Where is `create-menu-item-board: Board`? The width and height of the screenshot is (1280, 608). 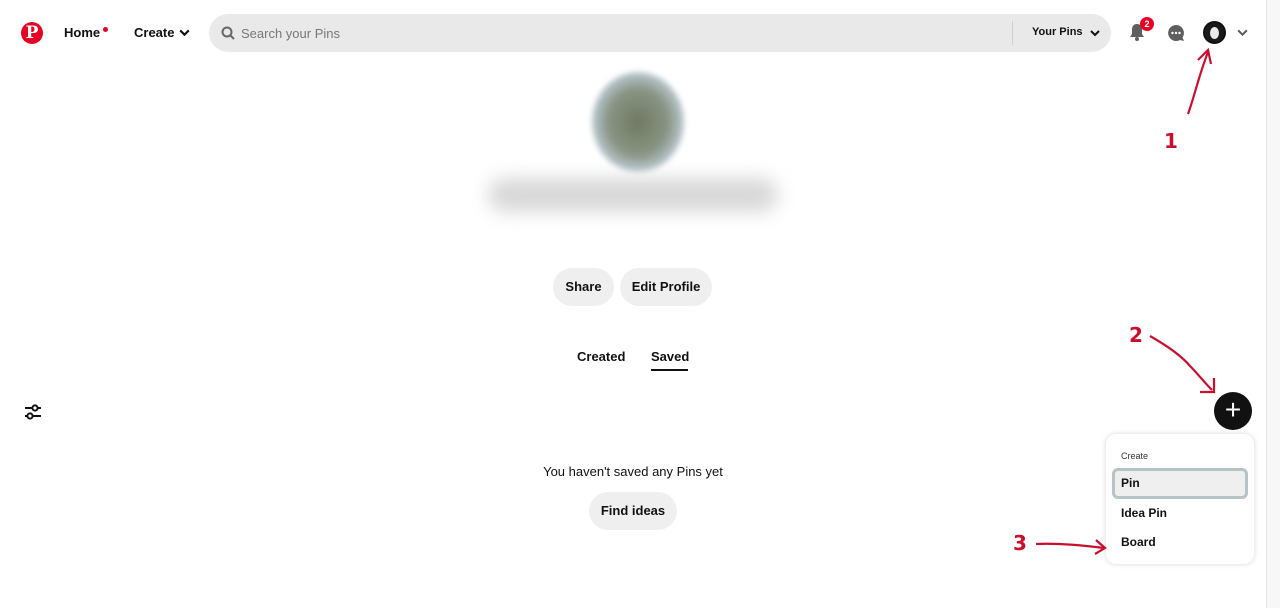
create-menu-item-board: Board is located at coordinates (1180, 542).